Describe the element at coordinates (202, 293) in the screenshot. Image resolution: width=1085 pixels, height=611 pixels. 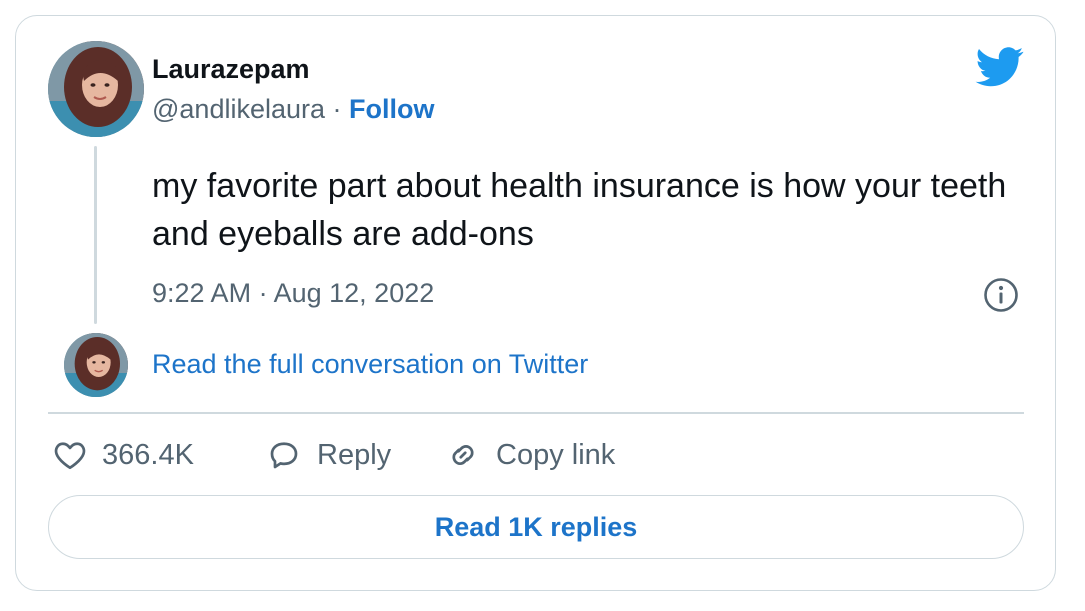
I see `tweet-time: 9:22 AM` at that location.